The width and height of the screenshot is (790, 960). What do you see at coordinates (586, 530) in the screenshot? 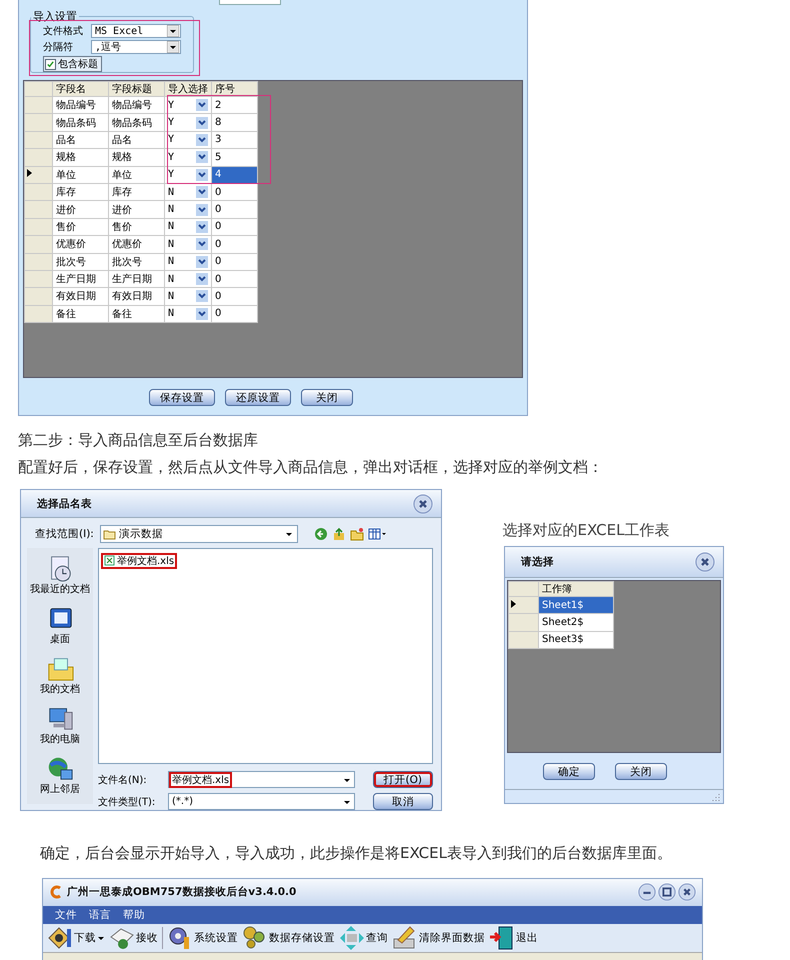
I see `caption-text: 选择对应的EXCEL工作表` at bounding box center [586, 530].